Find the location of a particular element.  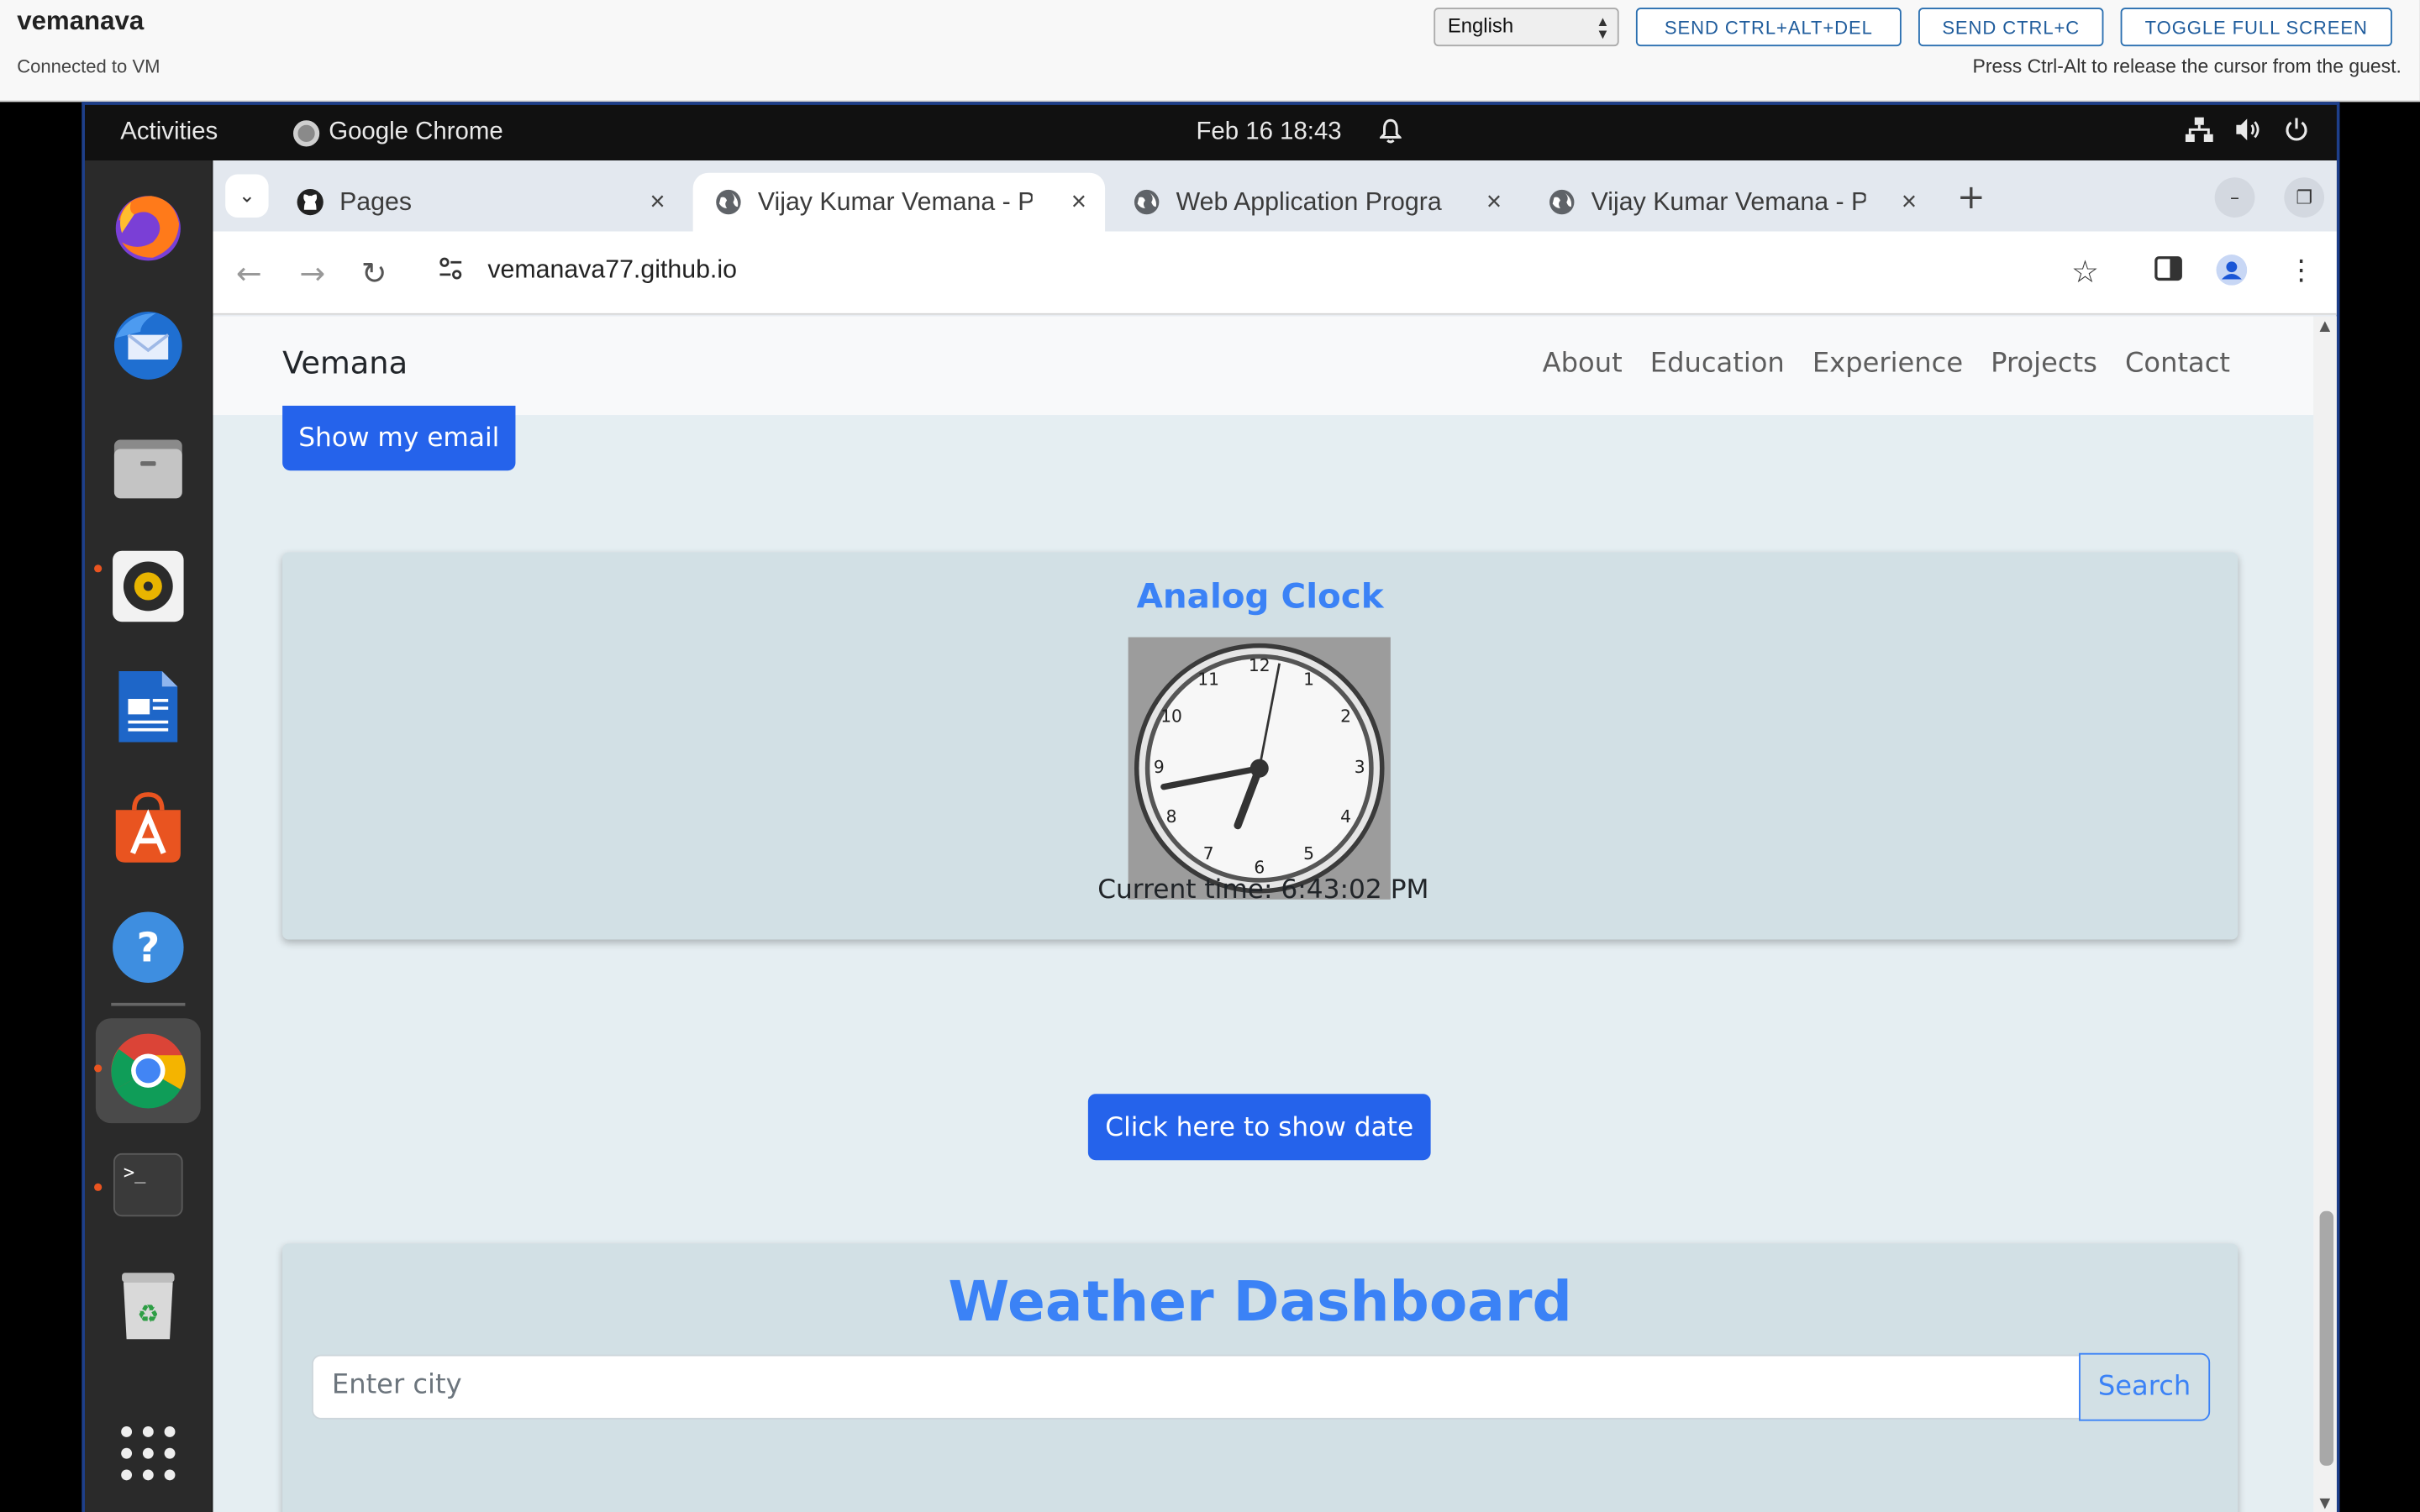

site-settings-icon is located at coordinates (452, 270).